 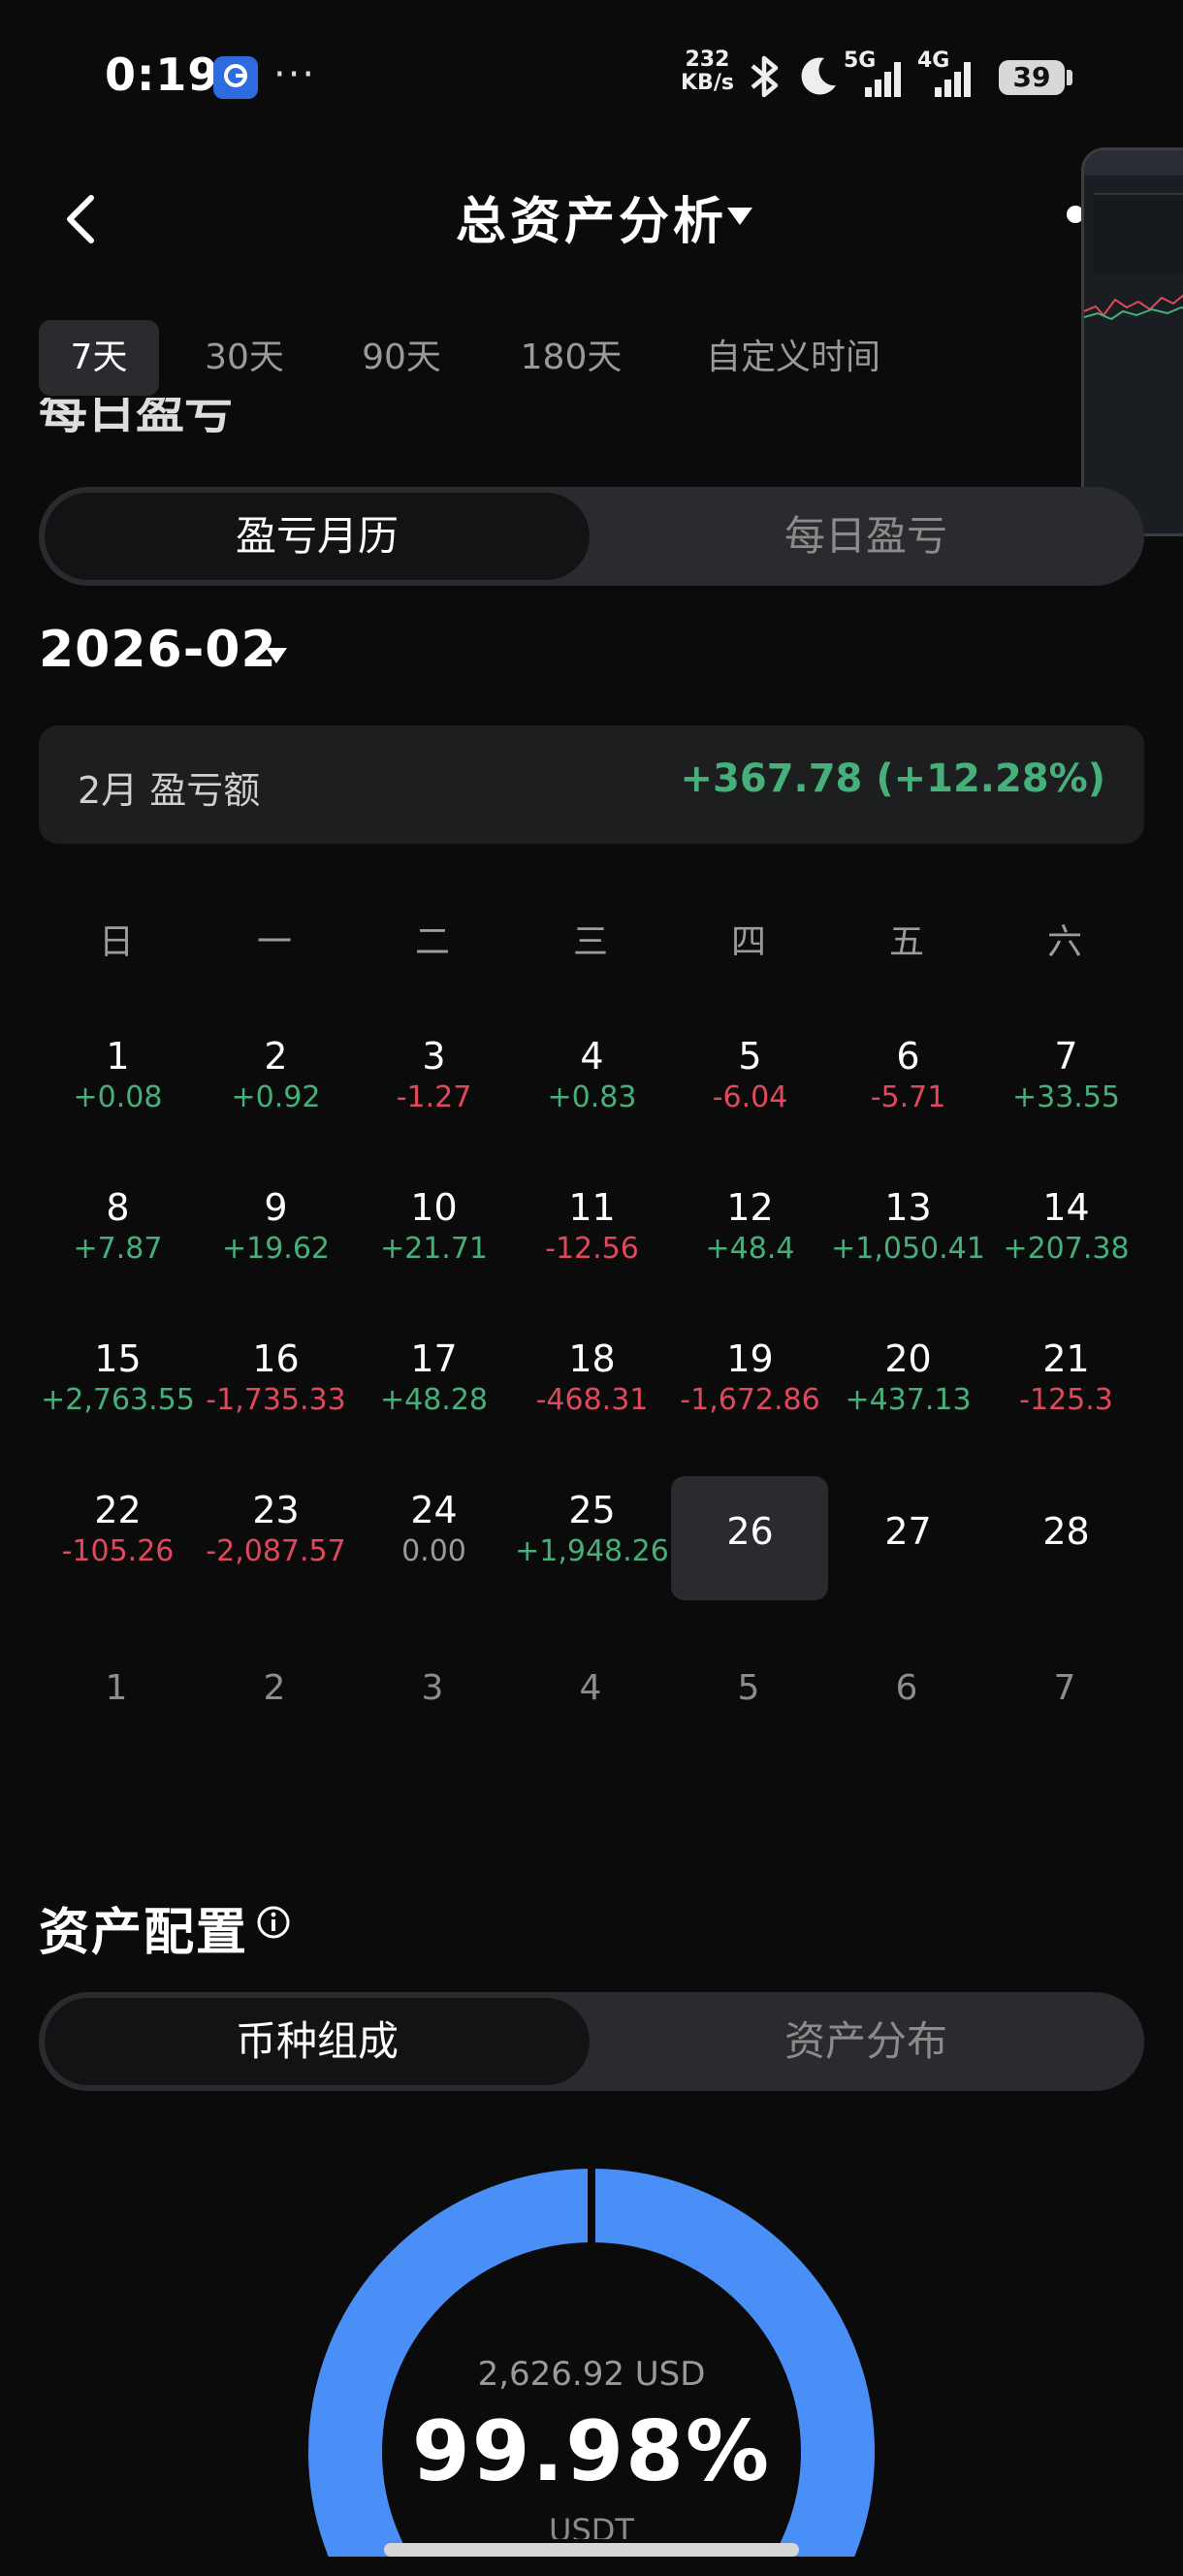 I want to click on calendar-day: 21 -125.3, so click(x=1066, y=1378).